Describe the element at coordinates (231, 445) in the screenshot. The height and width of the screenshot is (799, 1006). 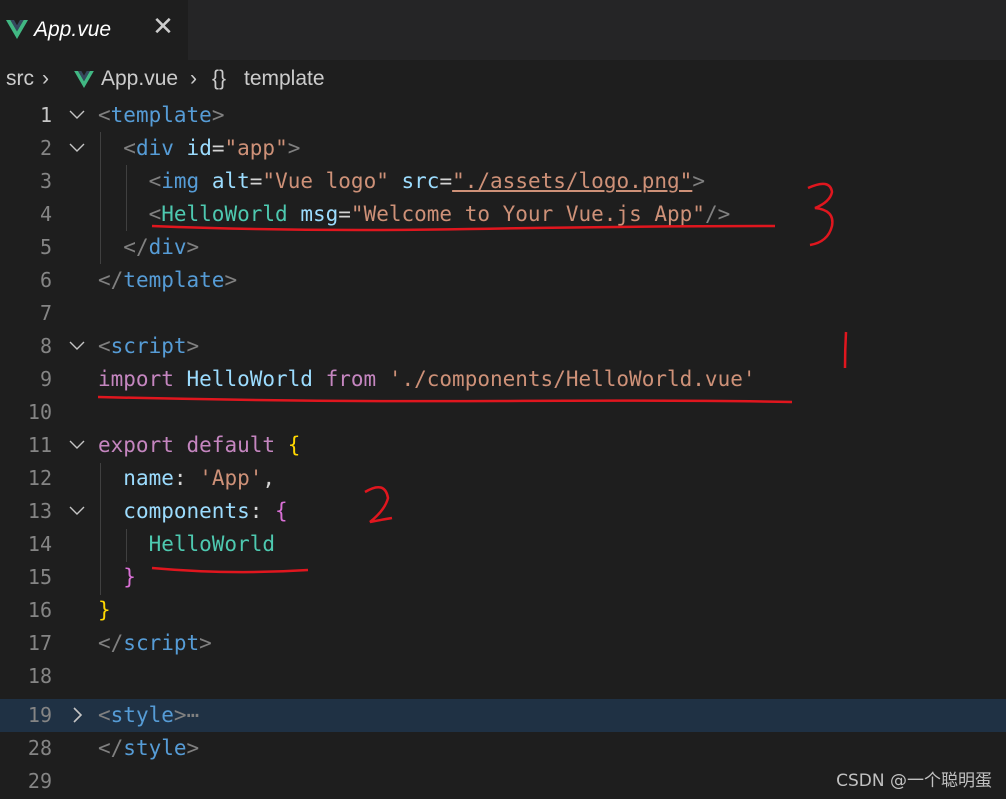
I see `keyword: default` at that location.